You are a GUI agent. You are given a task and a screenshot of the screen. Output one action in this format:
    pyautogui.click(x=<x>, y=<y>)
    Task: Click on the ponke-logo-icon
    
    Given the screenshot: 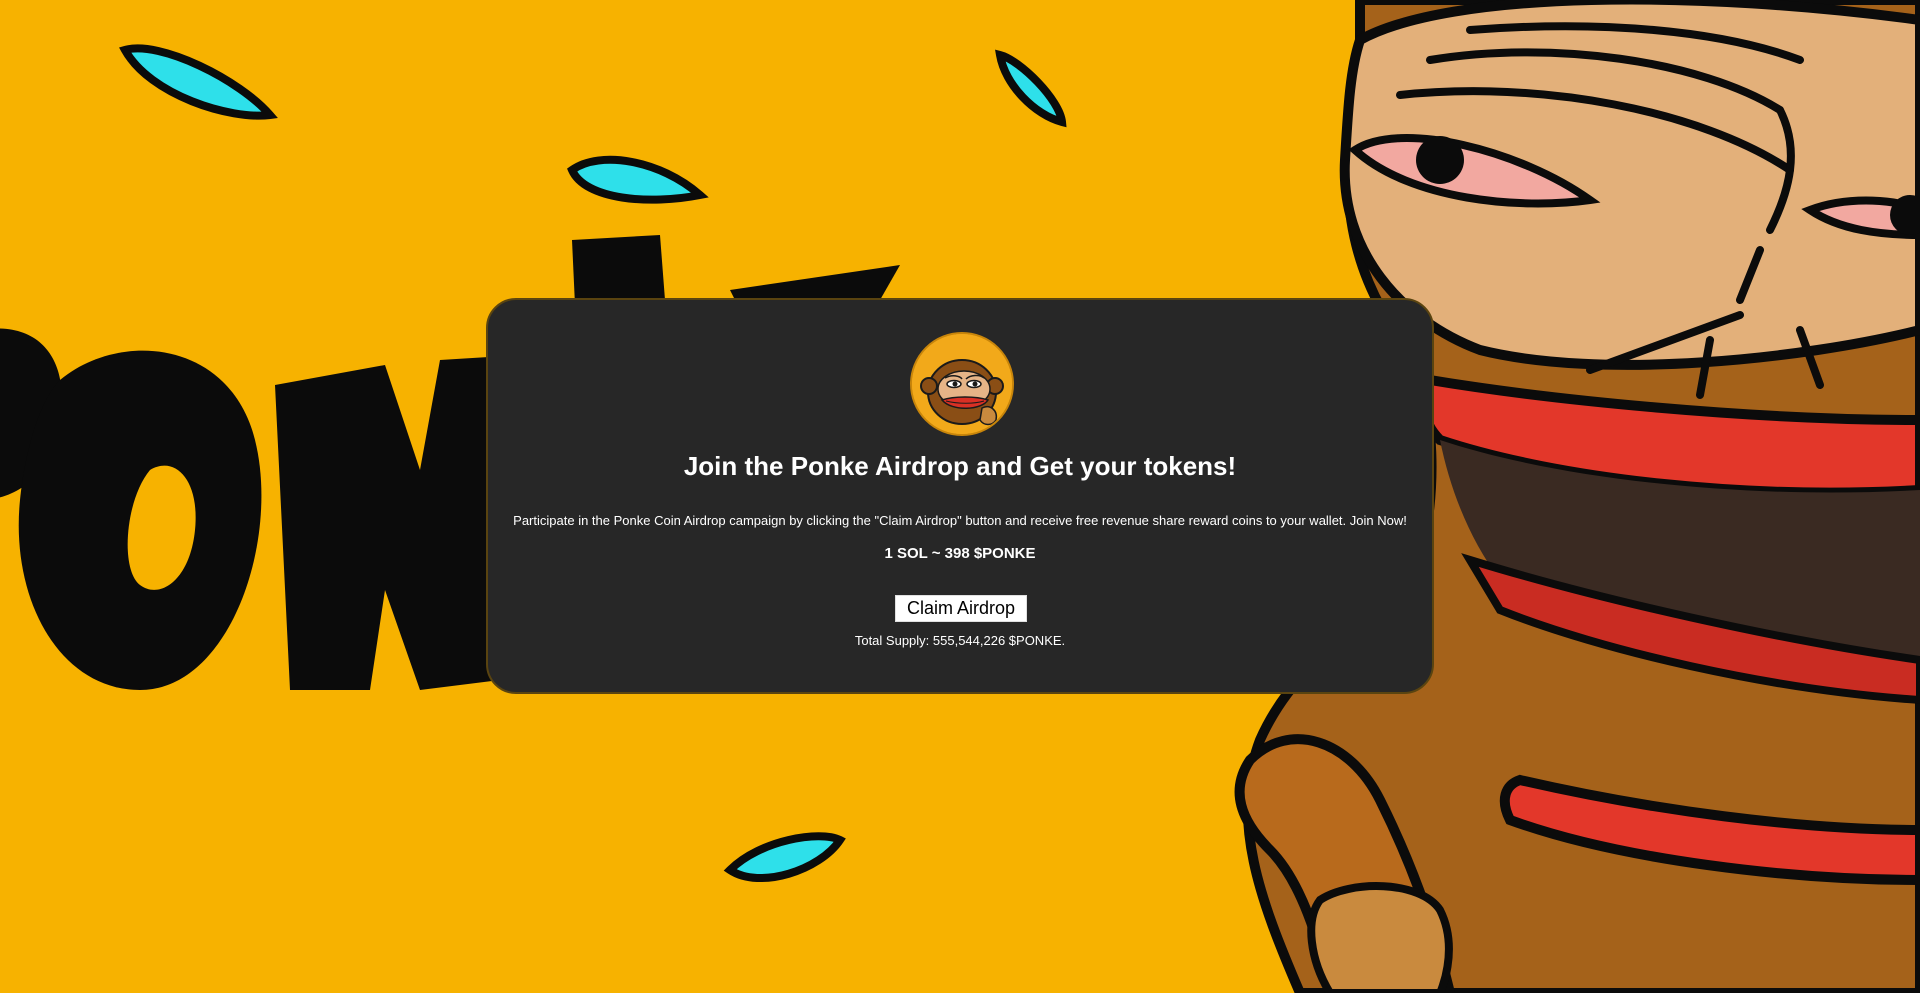 What is the action you would take?
    pyautogui.click(x=962, y=384)
    